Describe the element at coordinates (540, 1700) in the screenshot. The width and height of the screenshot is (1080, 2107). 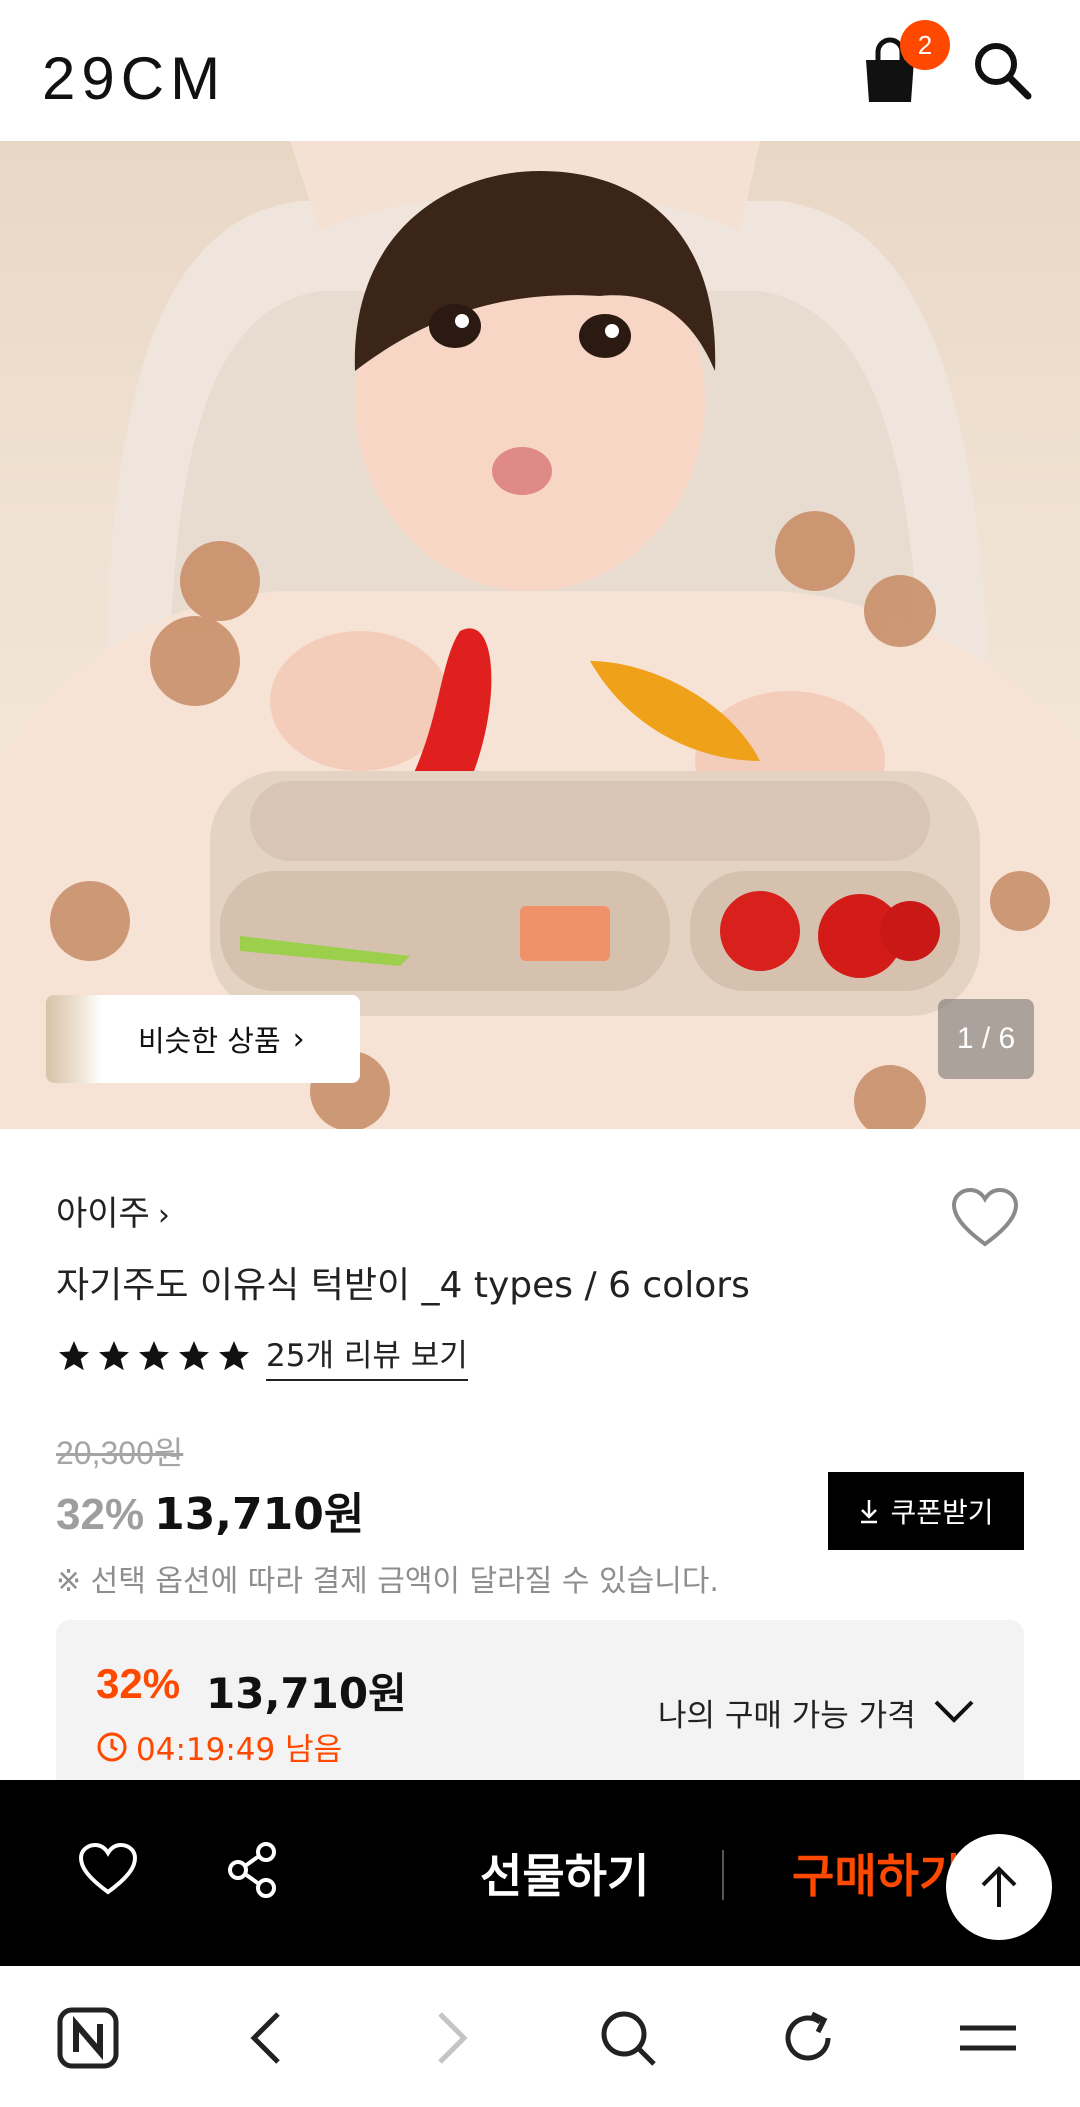
I see `my-price-panel: 32% 13,710원 04:19:49 남음 나의 구매 가능 가격` at that location.